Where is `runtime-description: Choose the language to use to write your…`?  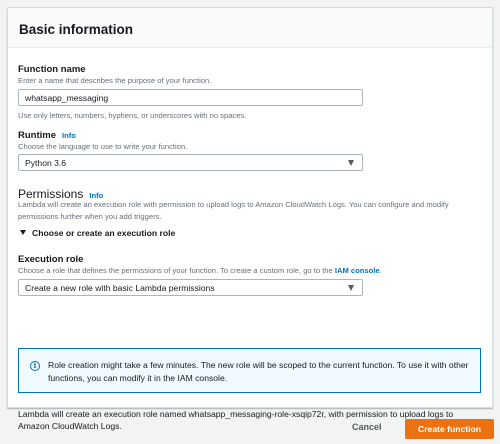 runtime-description: Choose the language to use to write your… is located at coordinates (103, 146).